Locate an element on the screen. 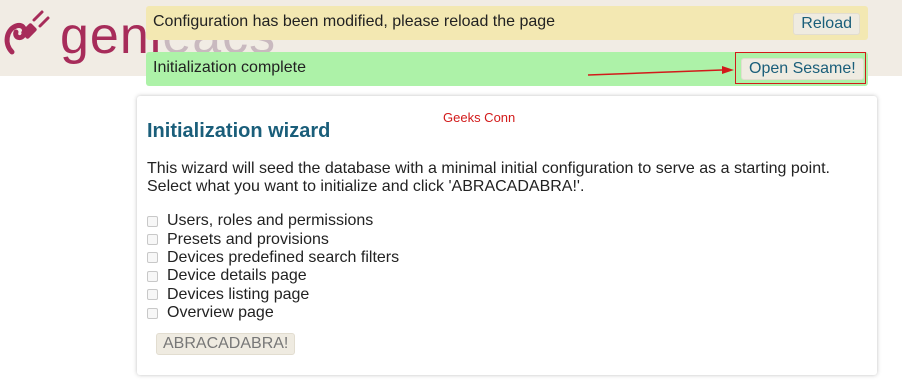 This screenshot has width=902, height=388. init-complete-notice: Initialization complete Open Sesame! is located at coordinates (507, 69).